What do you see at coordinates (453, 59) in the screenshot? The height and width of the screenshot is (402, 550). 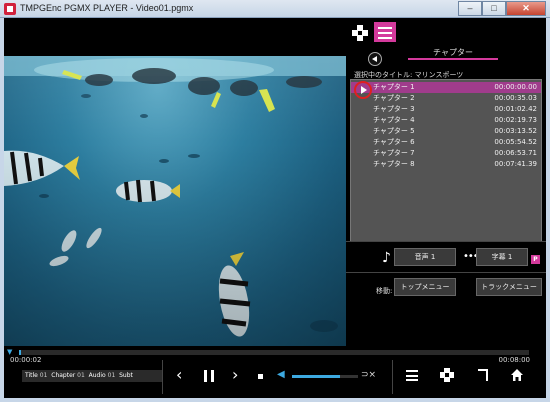 I see `panel-header-underline` at bounding box center [453, 59].